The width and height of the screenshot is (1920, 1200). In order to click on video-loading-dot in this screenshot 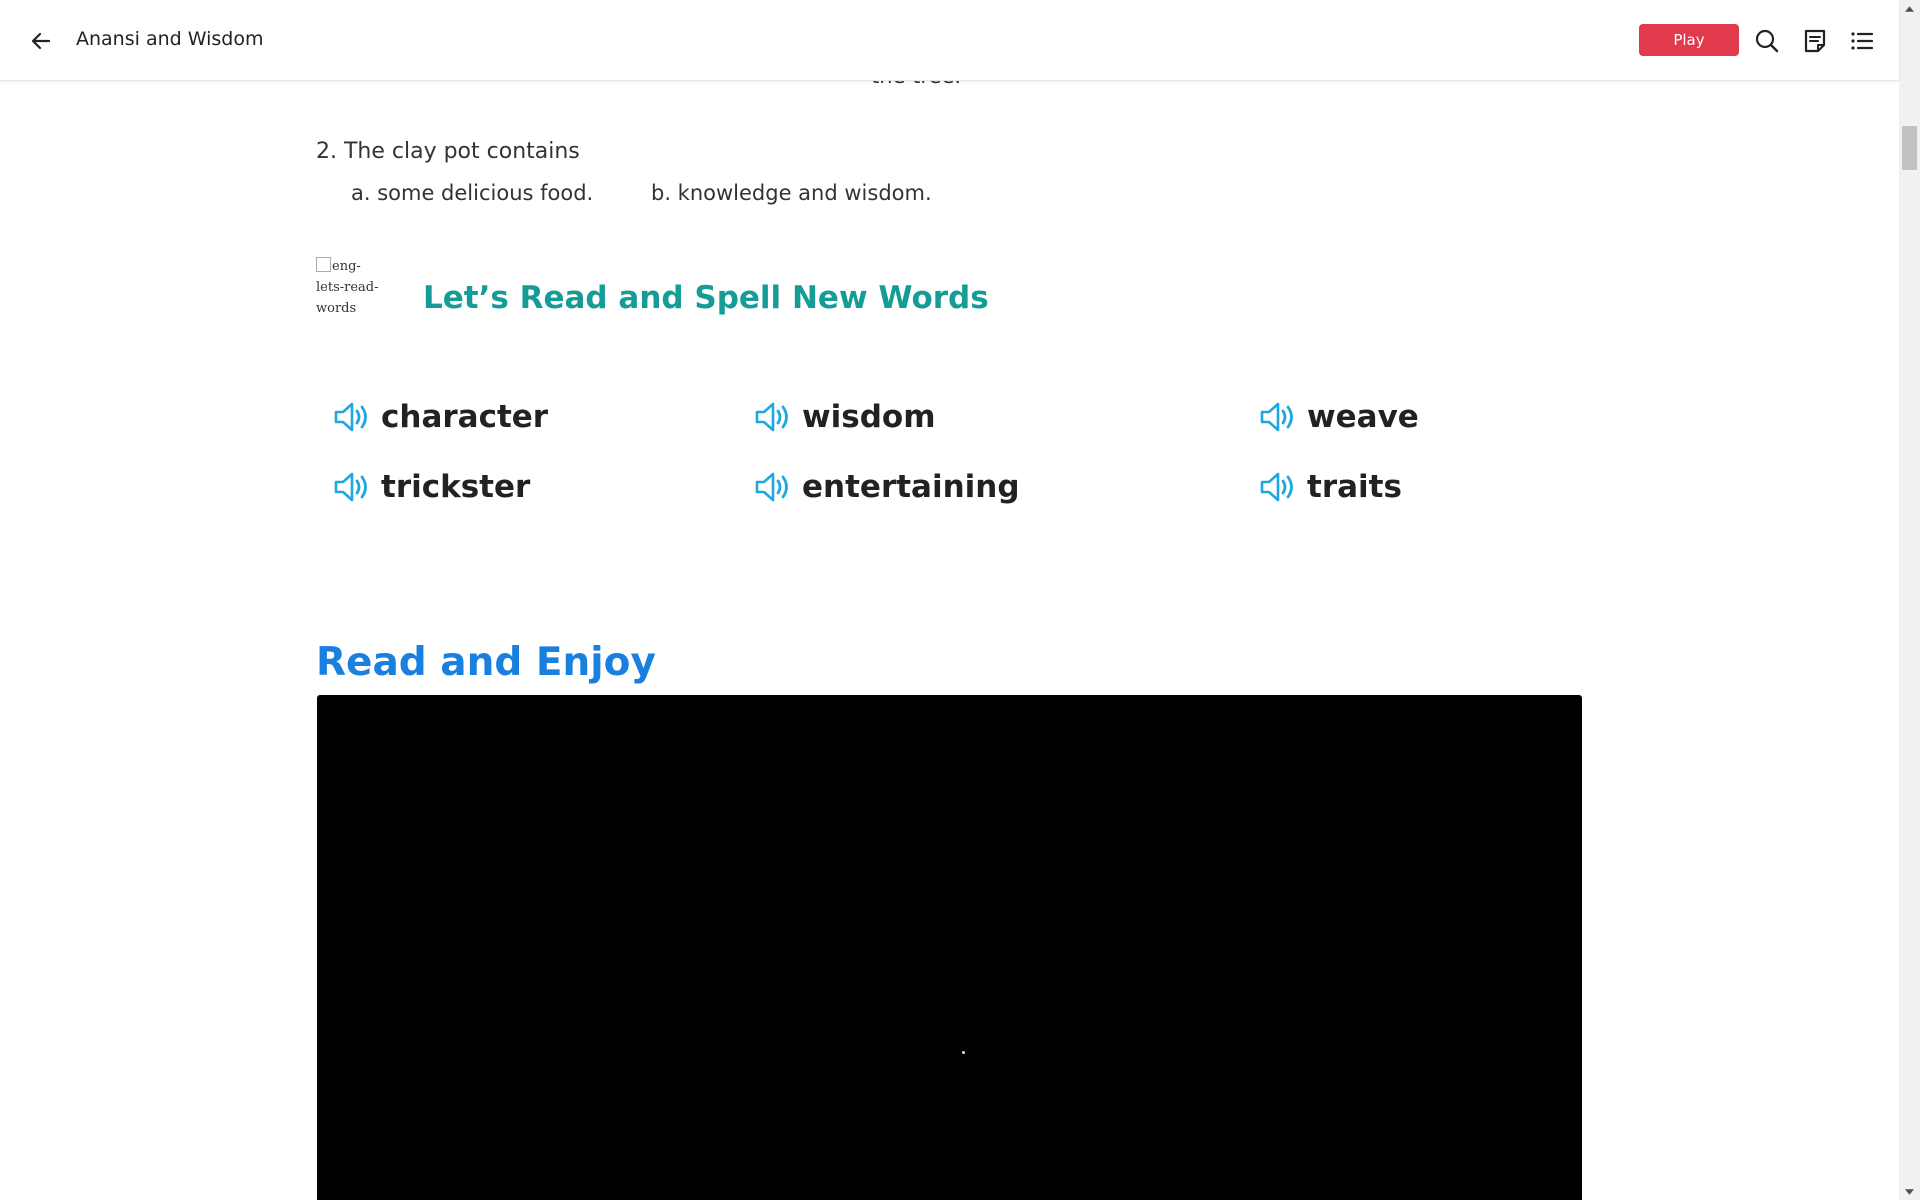, I will do `click(963, 1052)`.